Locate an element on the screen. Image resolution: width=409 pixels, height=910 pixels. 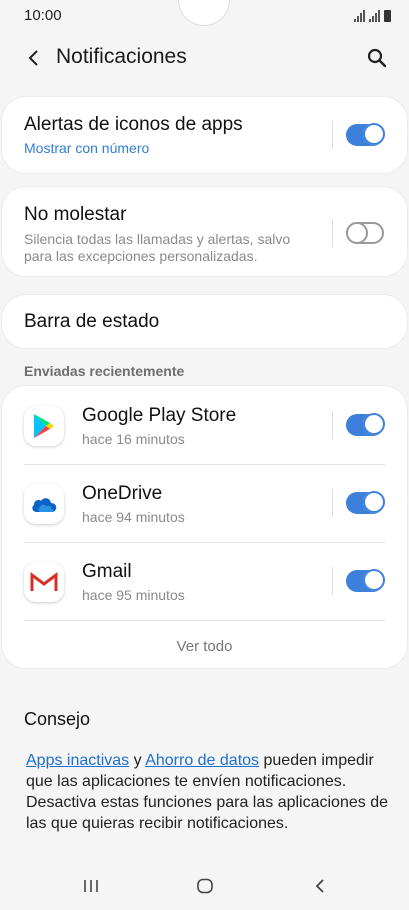
status-icons is located at coordinates (372, 15).